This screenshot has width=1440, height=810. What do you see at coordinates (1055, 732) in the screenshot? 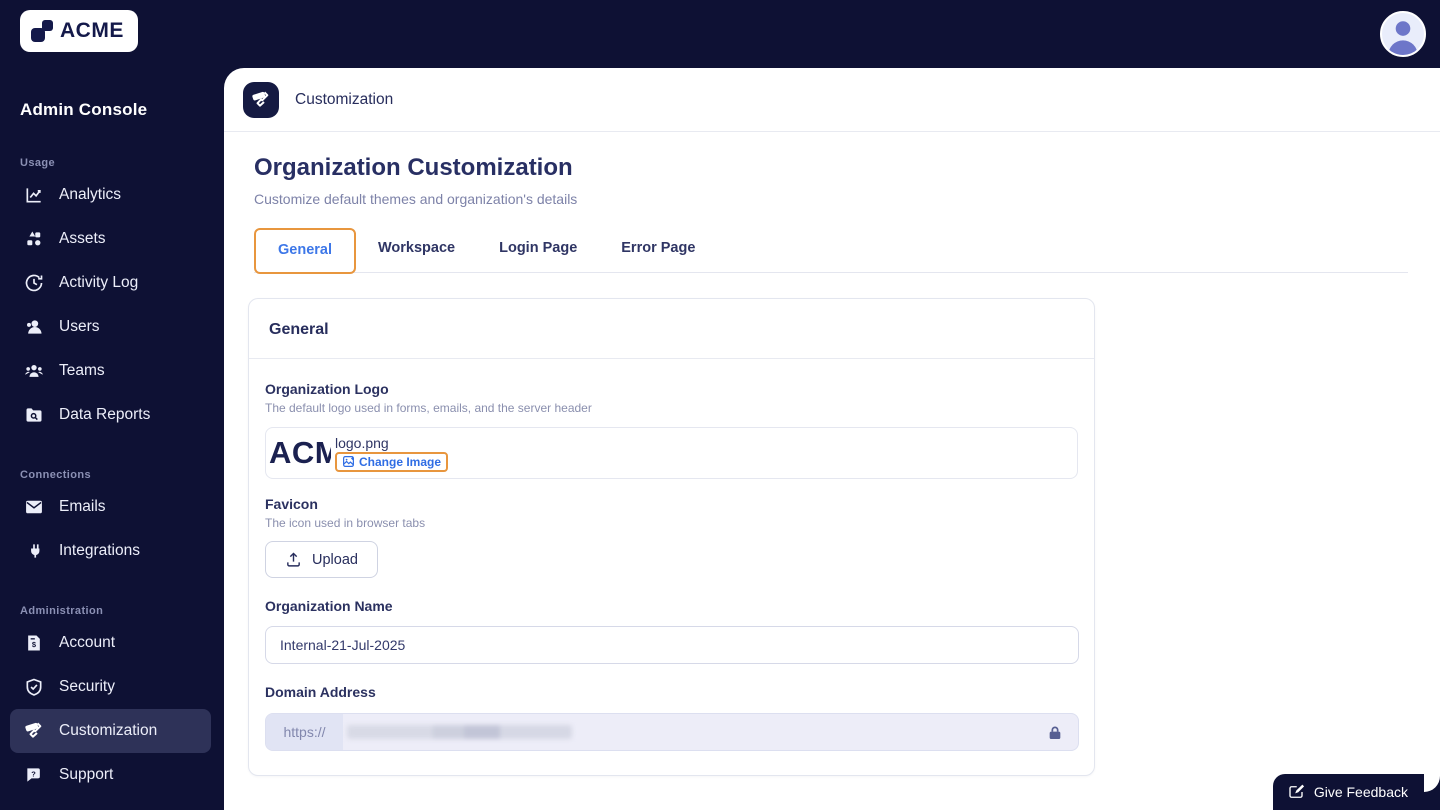
I see `lock-icon` at bounding box center [1055, 732].